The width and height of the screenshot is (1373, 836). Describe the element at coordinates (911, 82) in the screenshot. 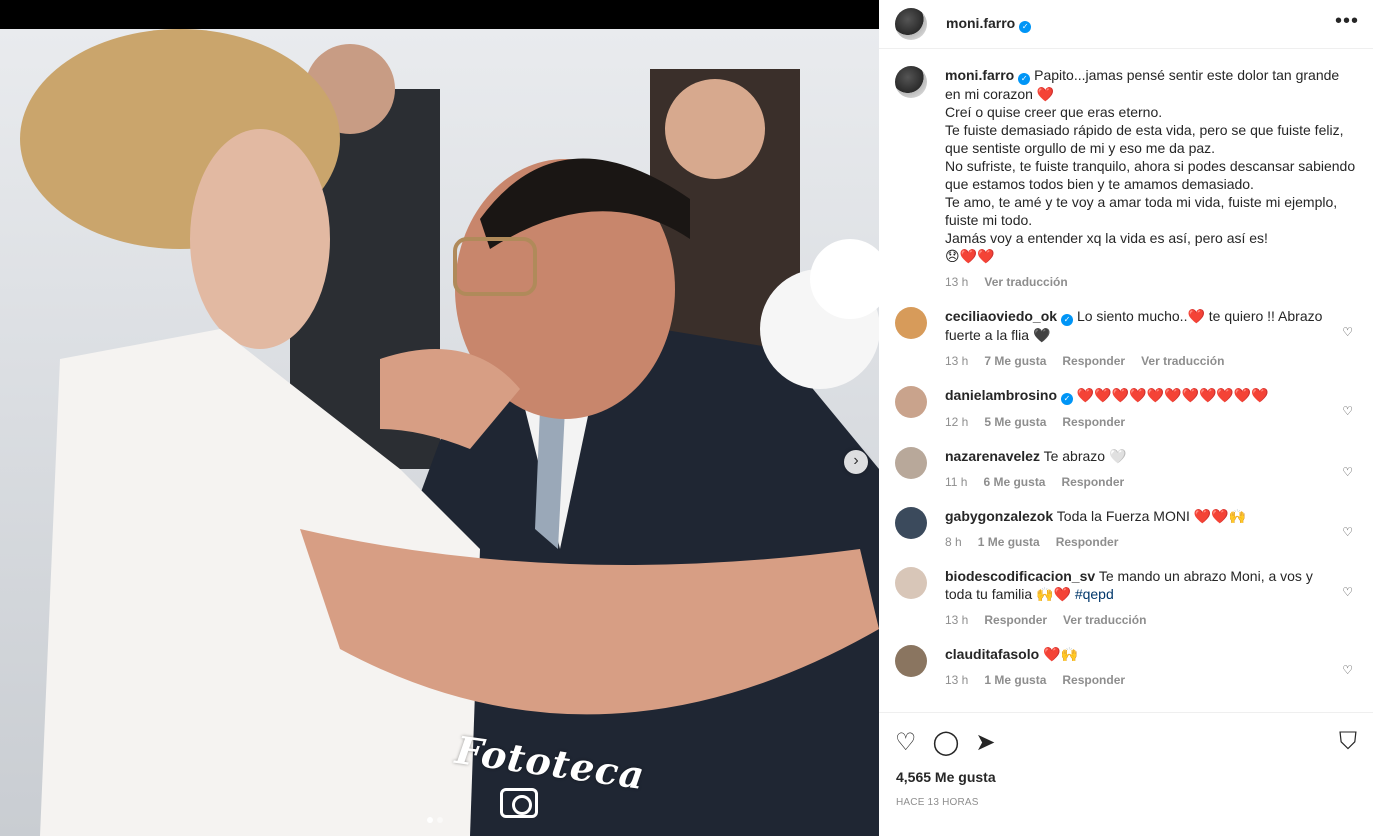

I see `caption-avatar` at that location.